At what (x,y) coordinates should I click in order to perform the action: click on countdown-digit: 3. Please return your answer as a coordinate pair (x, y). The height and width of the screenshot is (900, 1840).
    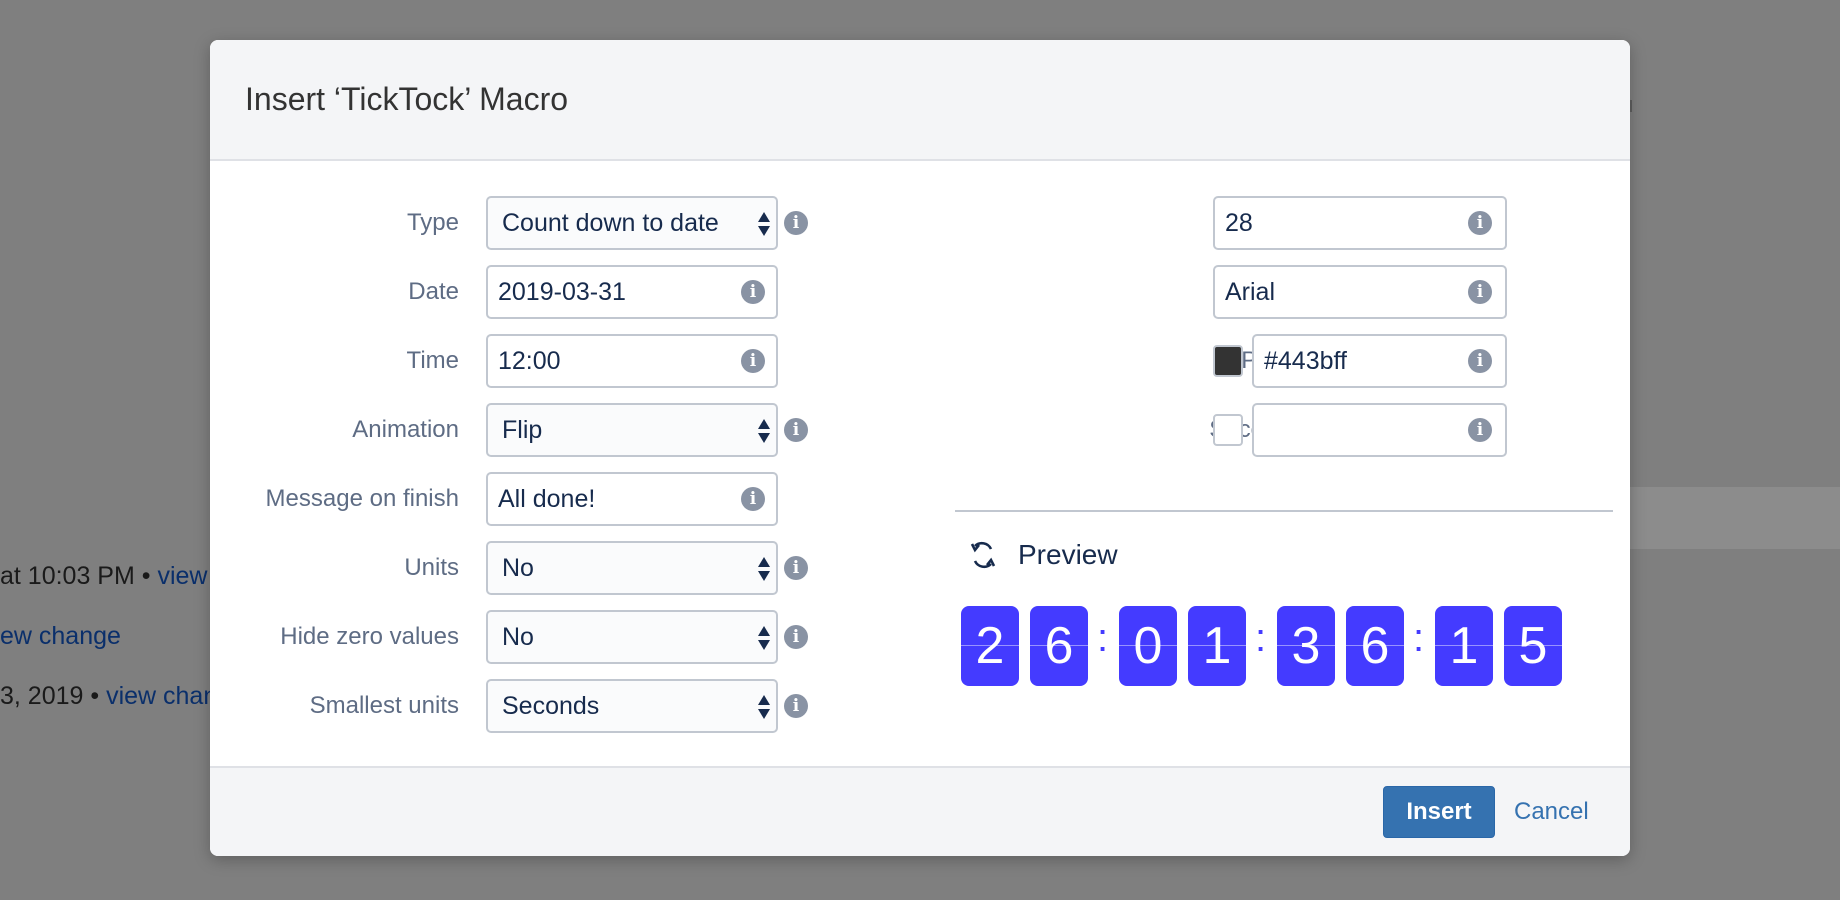
    Looking at the image, I should click on (1306, 646).